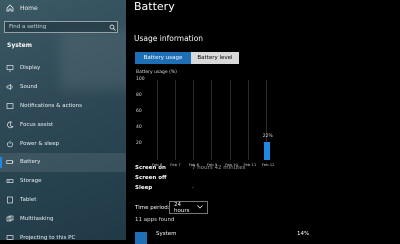 The height and width of the screenshot is (244, 400). Describe the element at coordinates (10, 200) in the screenshot. I see `tablet-icon` at that location.